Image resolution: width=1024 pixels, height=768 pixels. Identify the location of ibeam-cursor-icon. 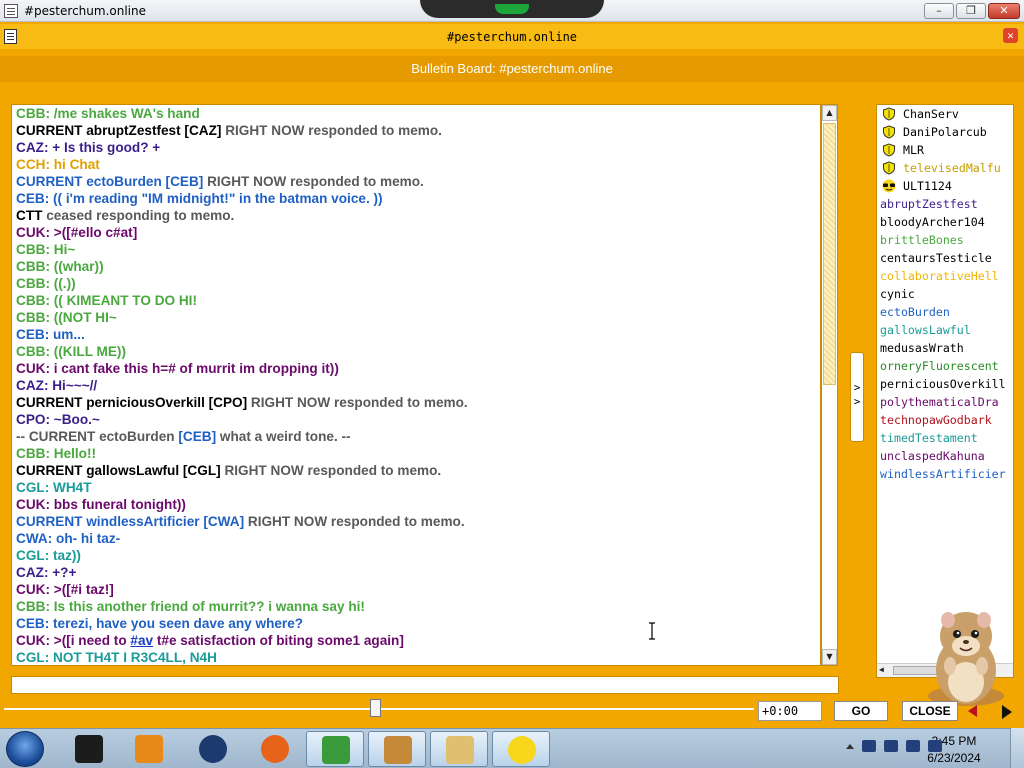
(652, 631).